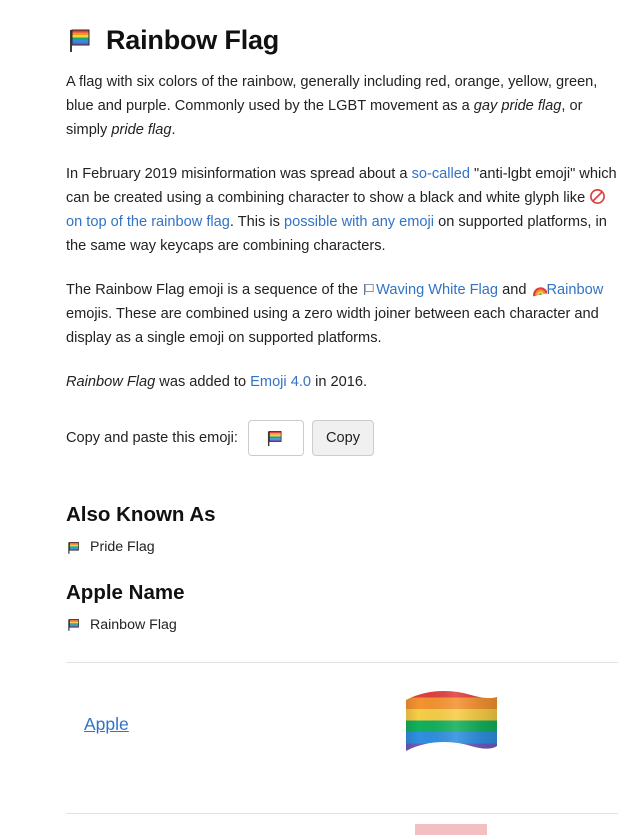 Image resolution: width=640 pixels, height=840 pixels. Describe the element at coordinates (280, 382) in the screenshot. I see `link-emoji-4-0: Emoji 4.0` at that location.